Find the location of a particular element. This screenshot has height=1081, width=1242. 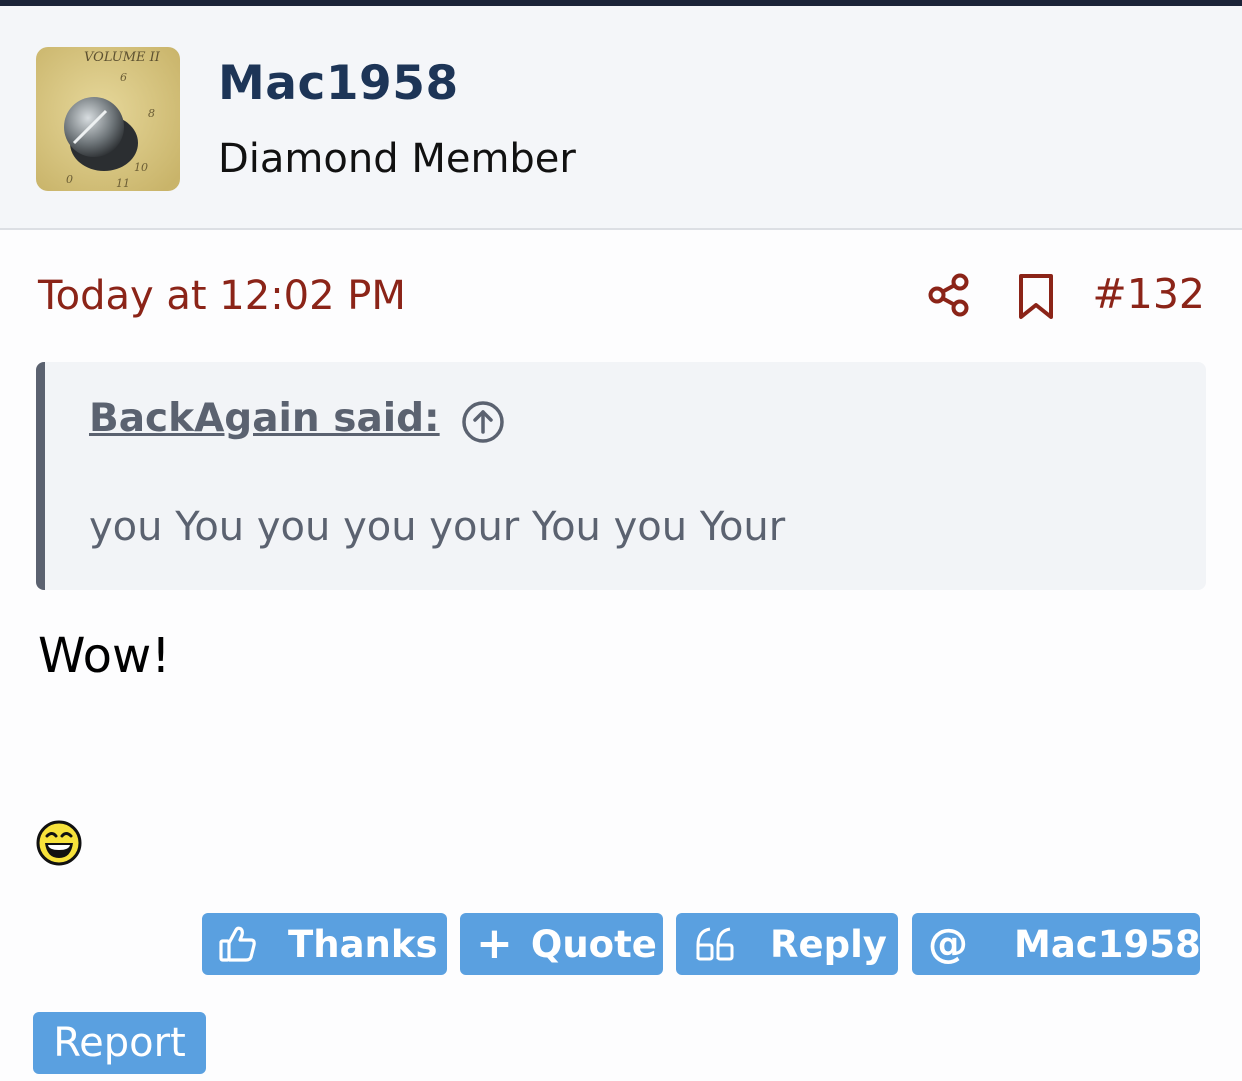

quote-button: + Quote is located at coordinates (561, 944).